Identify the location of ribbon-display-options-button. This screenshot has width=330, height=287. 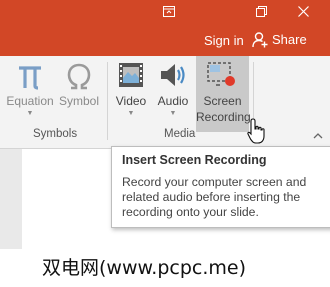
(169, 12).